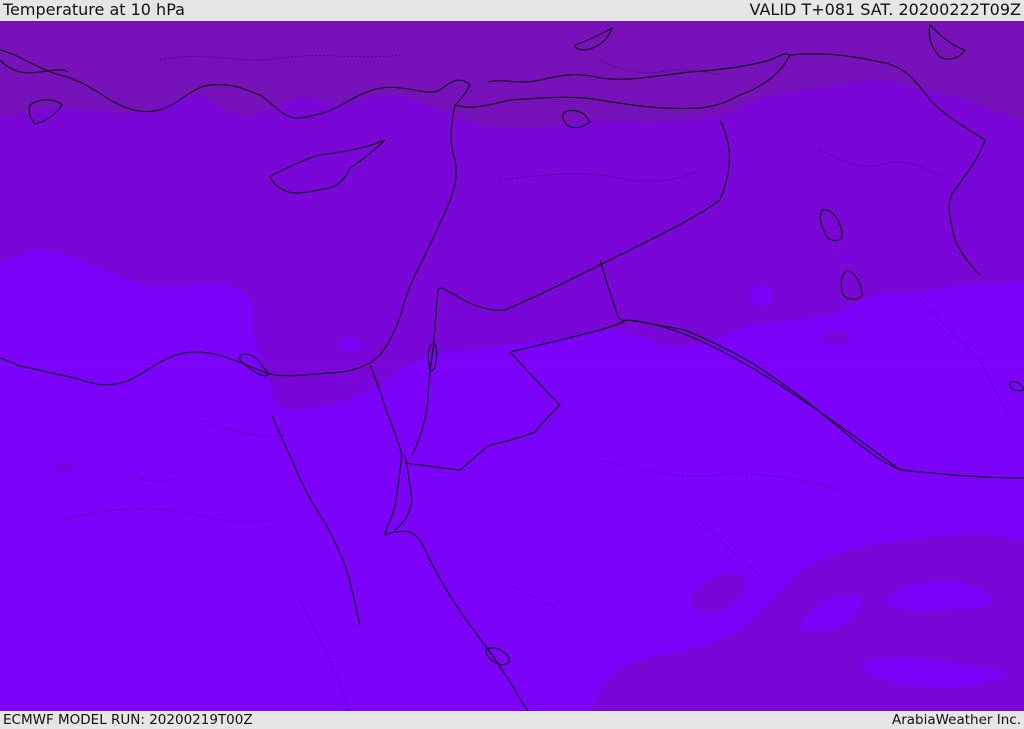 The height and width of the screenshot is (729, 1024). I want to click on valid-time: VALID T+081 SAT. 20200222T09Z, so click(885, 9).